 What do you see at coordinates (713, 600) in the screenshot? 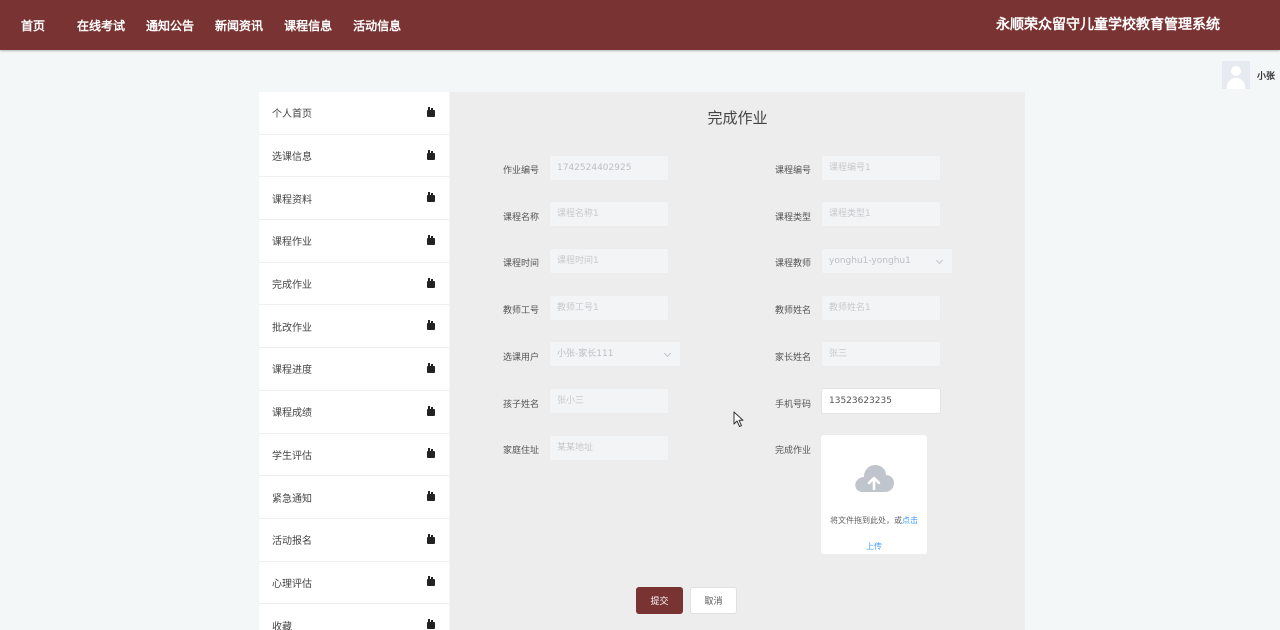
I see `cancel-button: 取消` at bounding box center [713, 600].